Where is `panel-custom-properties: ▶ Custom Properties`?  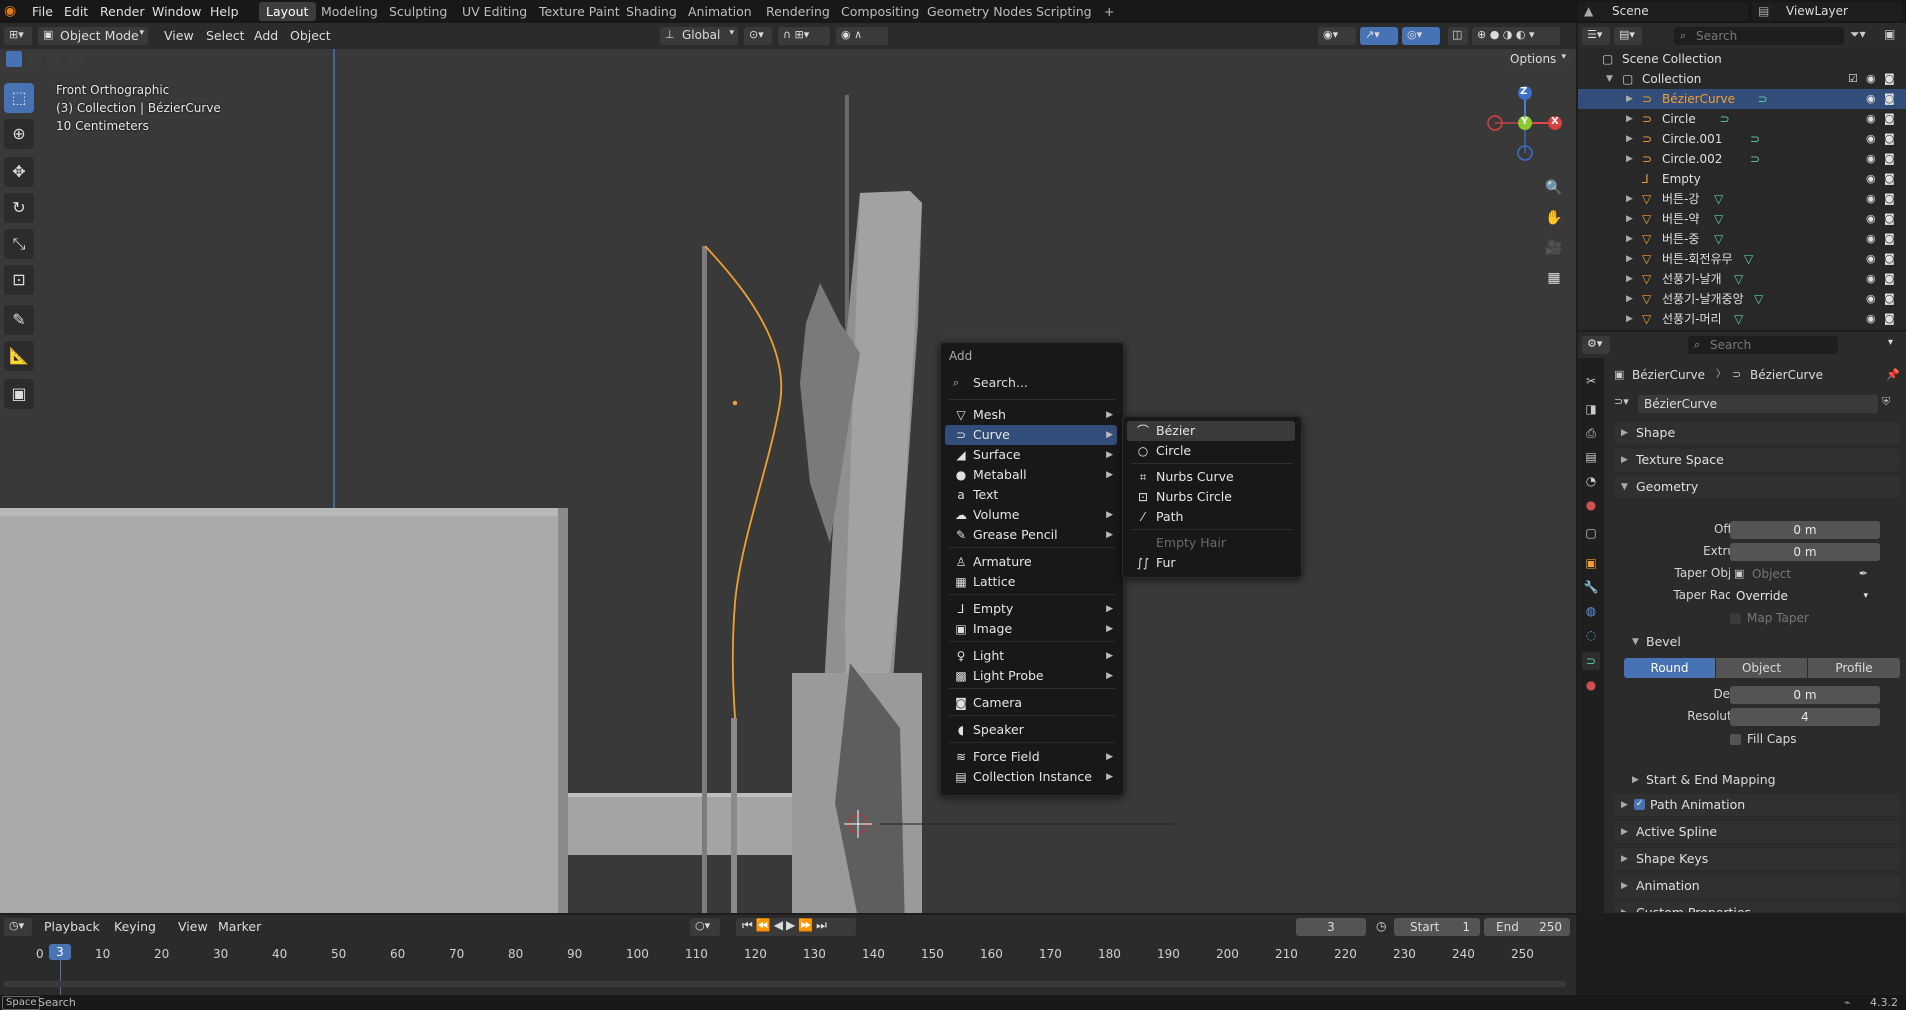
panel-custom-properties: ▶ Custom Properties is located at coordinates (1757, 907).